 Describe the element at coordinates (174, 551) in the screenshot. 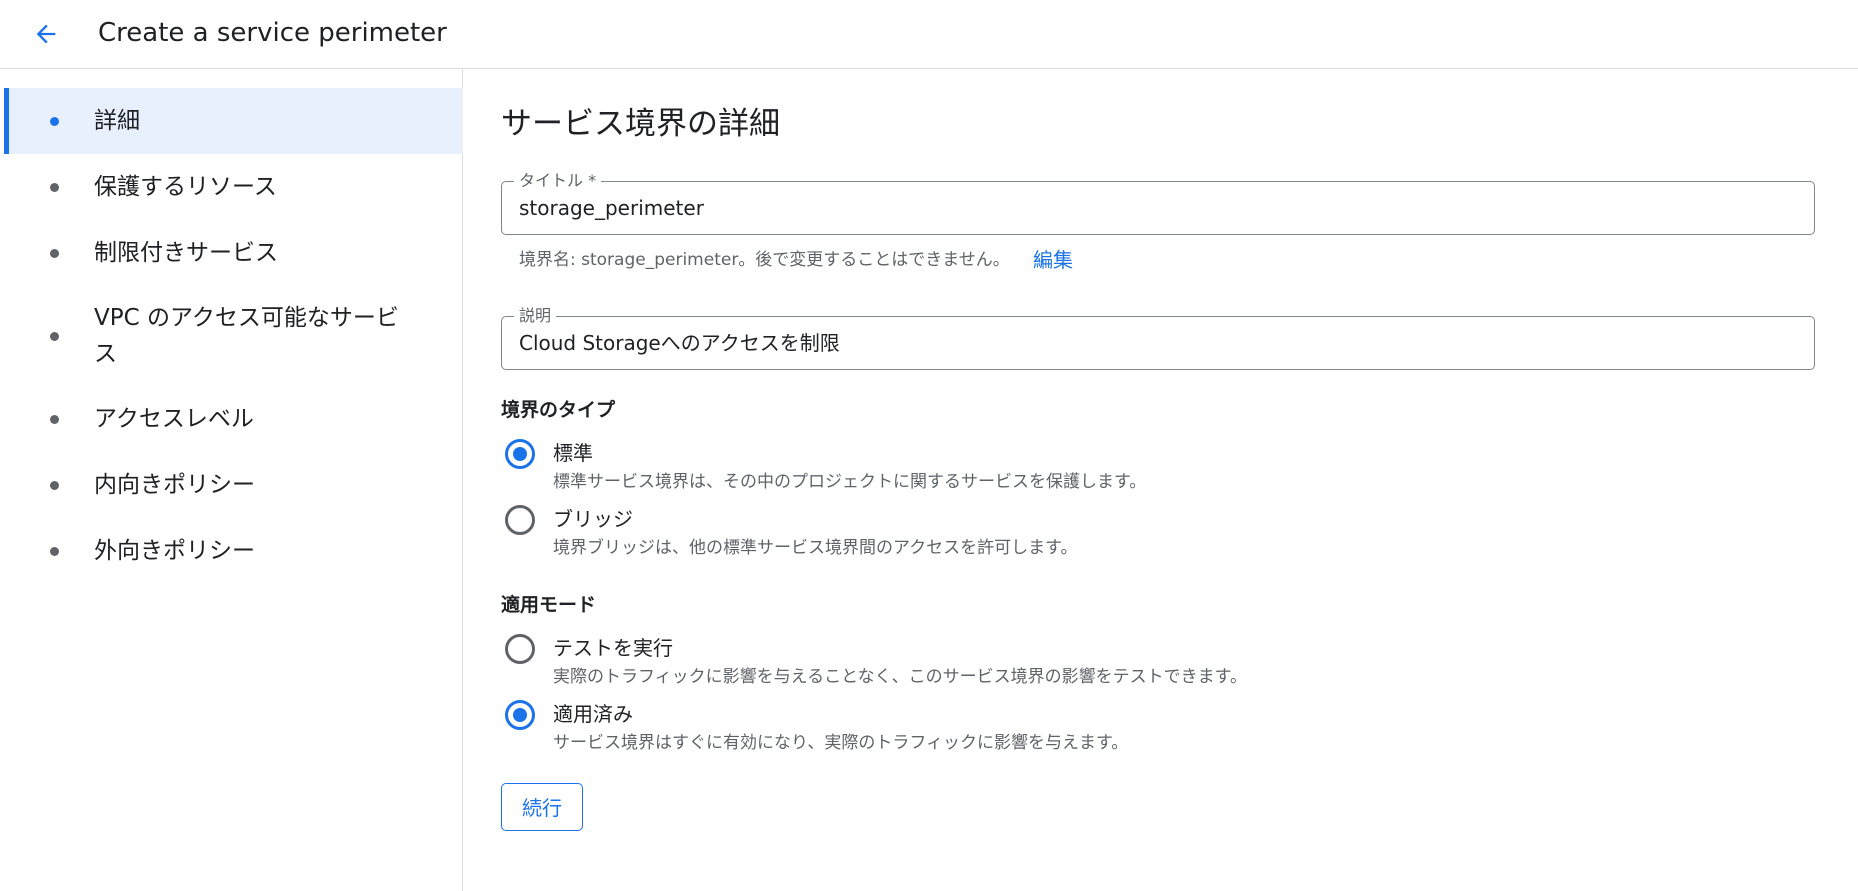

I see `sidebar-item-label: 外向きポリシー` at that location.